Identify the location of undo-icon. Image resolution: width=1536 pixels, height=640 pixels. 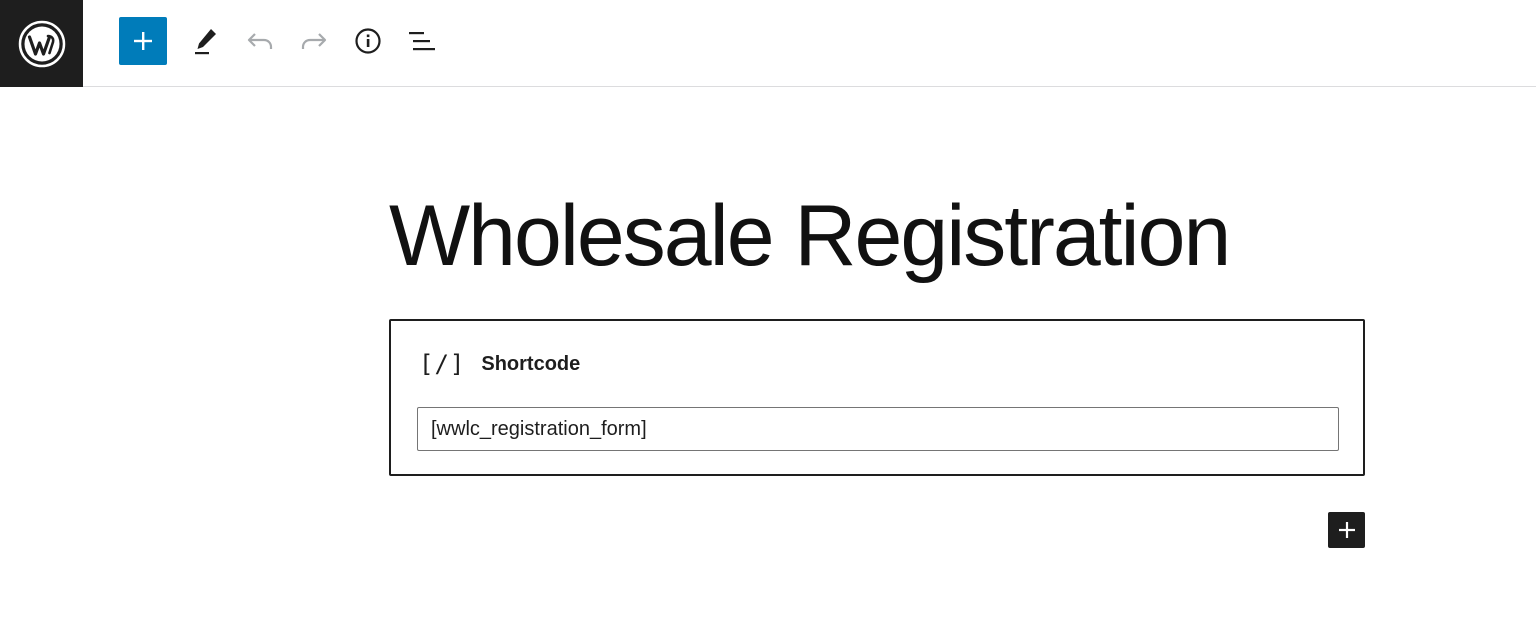
(260, 41).